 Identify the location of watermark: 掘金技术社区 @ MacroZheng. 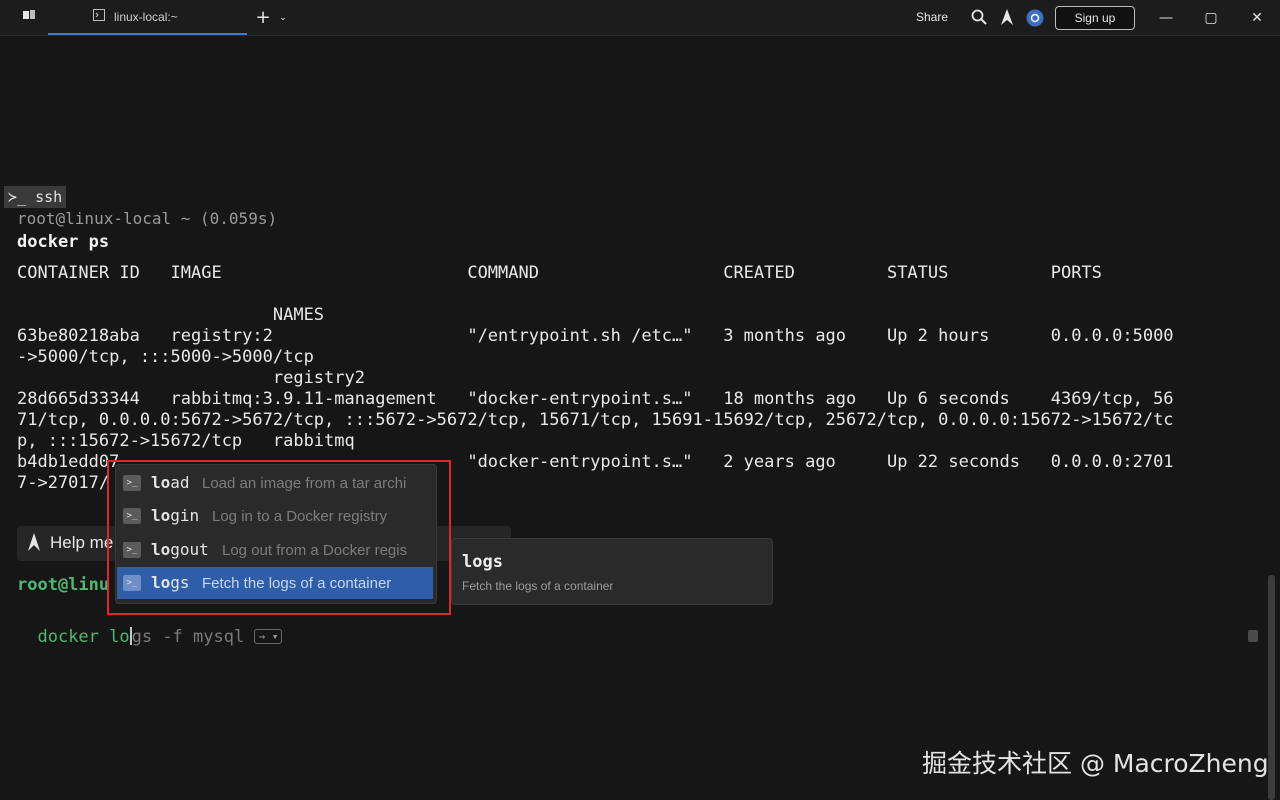
(1095, 763).